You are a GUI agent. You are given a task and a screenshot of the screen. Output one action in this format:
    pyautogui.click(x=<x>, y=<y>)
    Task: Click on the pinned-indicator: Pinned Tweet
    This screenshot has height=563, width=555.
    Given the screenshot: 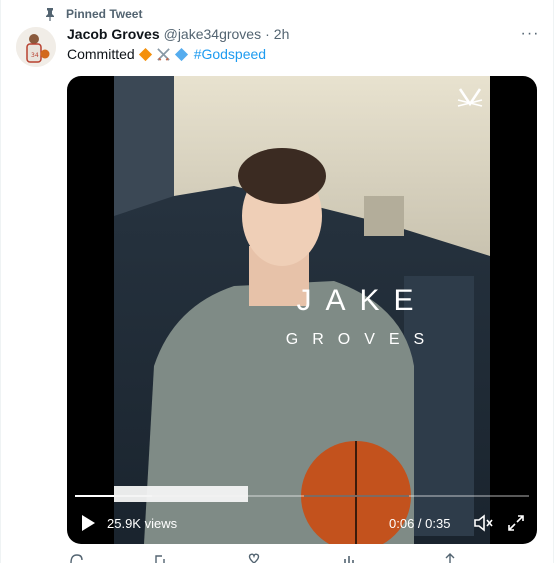 What is the action you would take?
    pyautogui.click(x=93, y=14)
    